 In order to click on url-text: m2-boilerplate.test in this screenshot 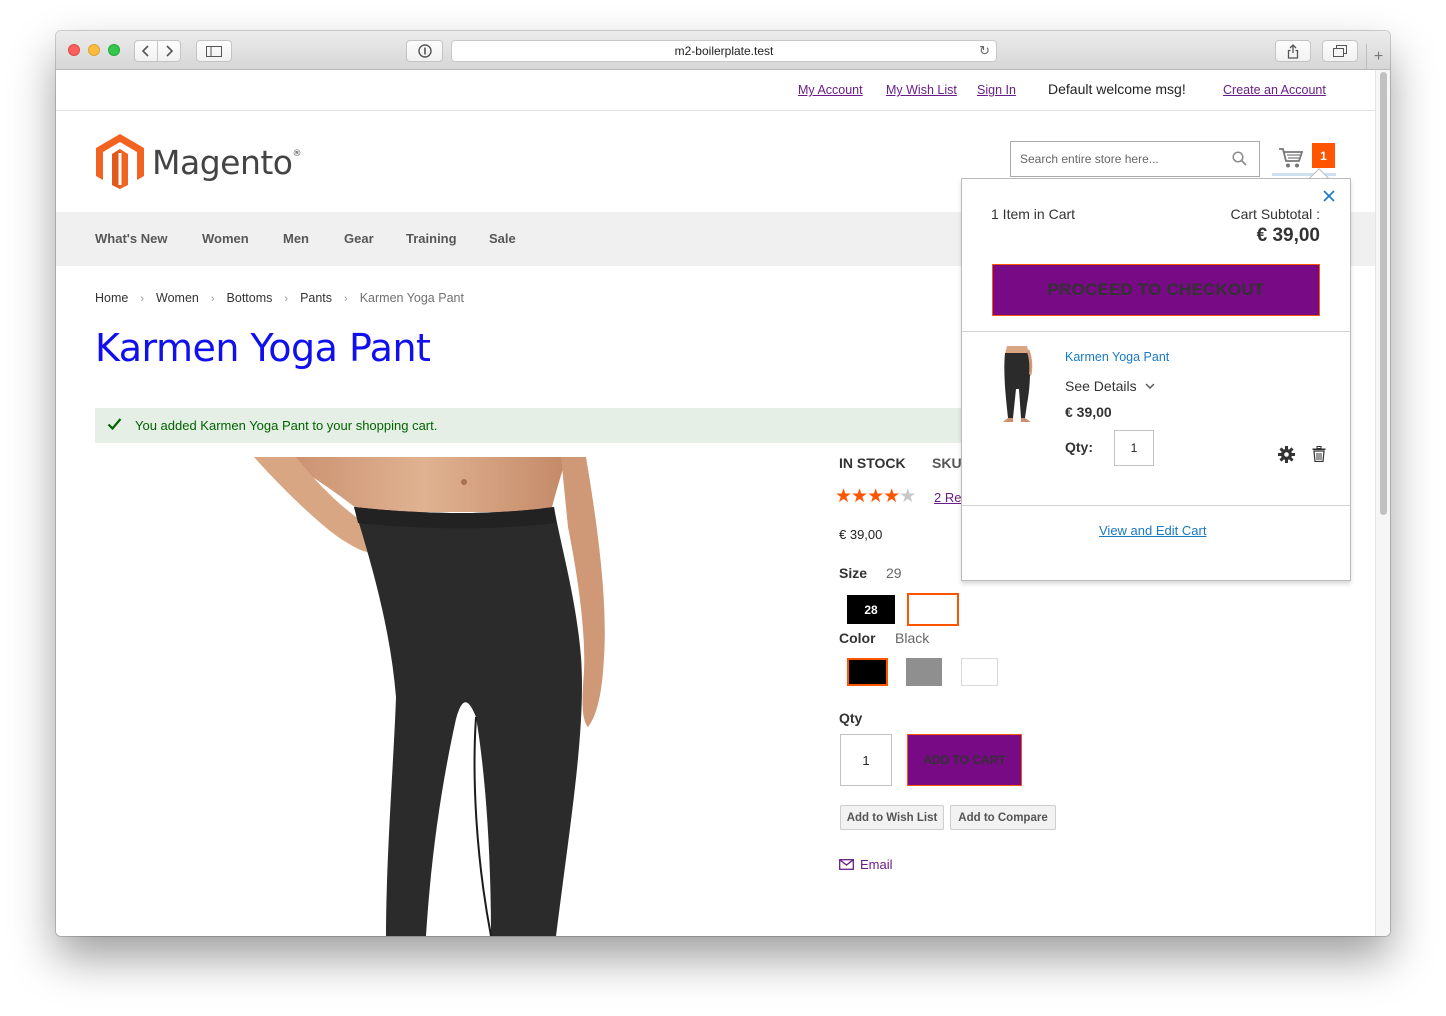, I will do `click(724, 51)`.